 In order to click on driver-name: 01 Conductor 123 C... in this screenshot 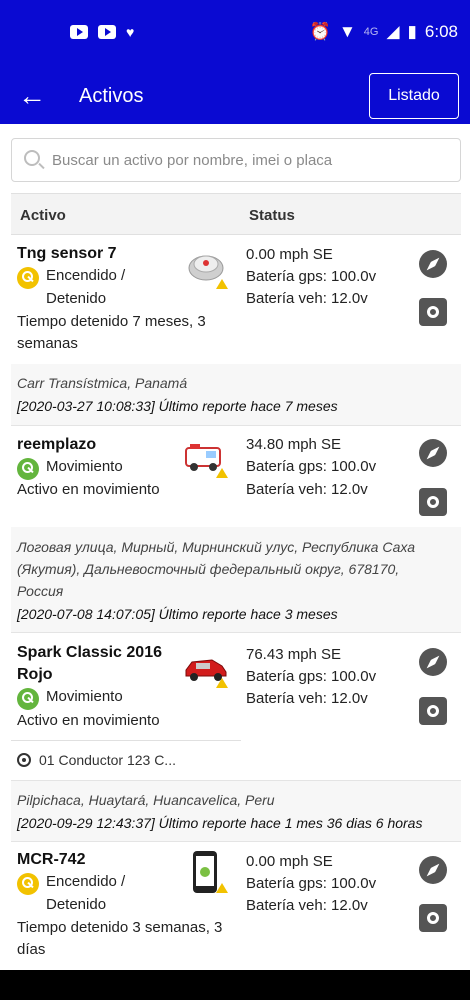, I will do `click(107, 760)`.